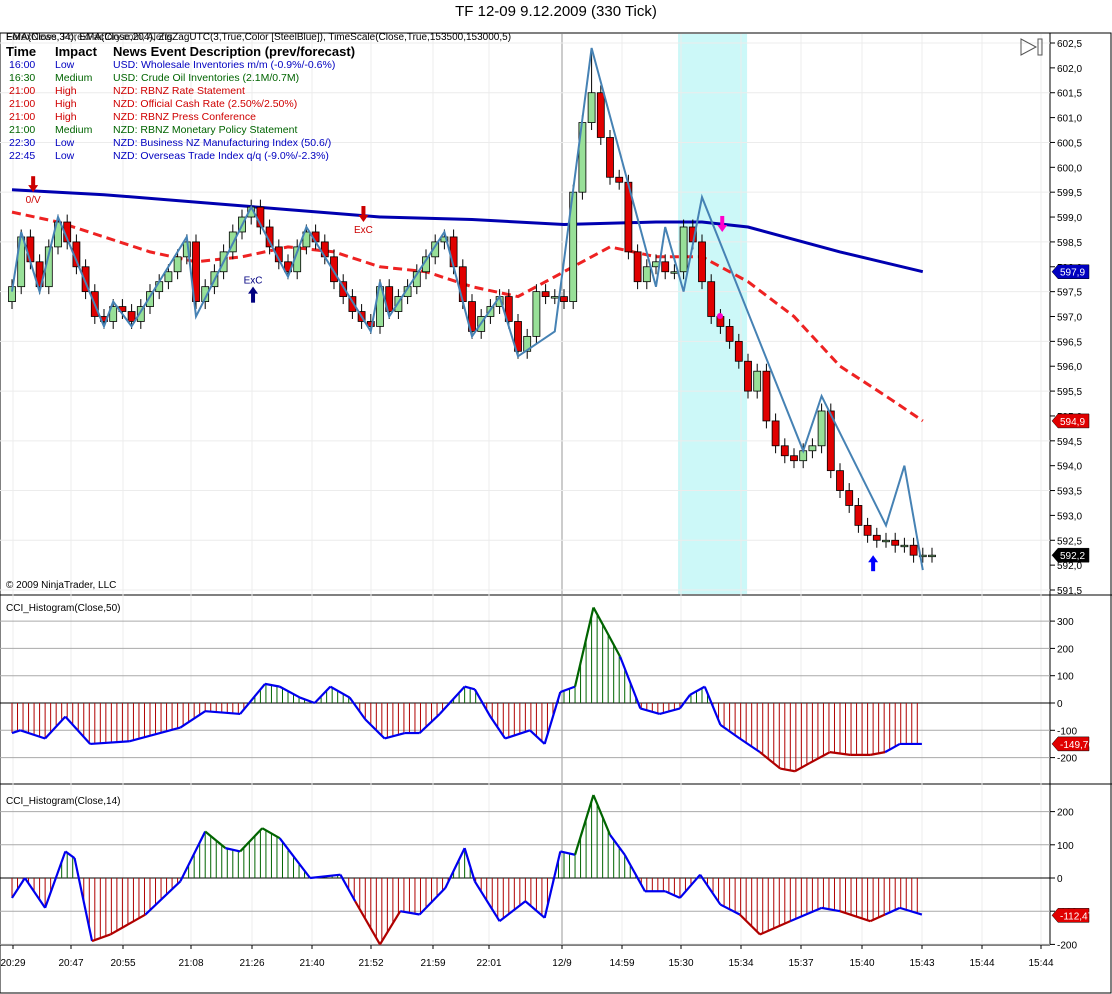 This screenshot has height=994, width=1112. What do you see at coordinates (921, 963) in the screenshot?
I see `x-tick-label: 15:43` at bounding box center [921, 963].